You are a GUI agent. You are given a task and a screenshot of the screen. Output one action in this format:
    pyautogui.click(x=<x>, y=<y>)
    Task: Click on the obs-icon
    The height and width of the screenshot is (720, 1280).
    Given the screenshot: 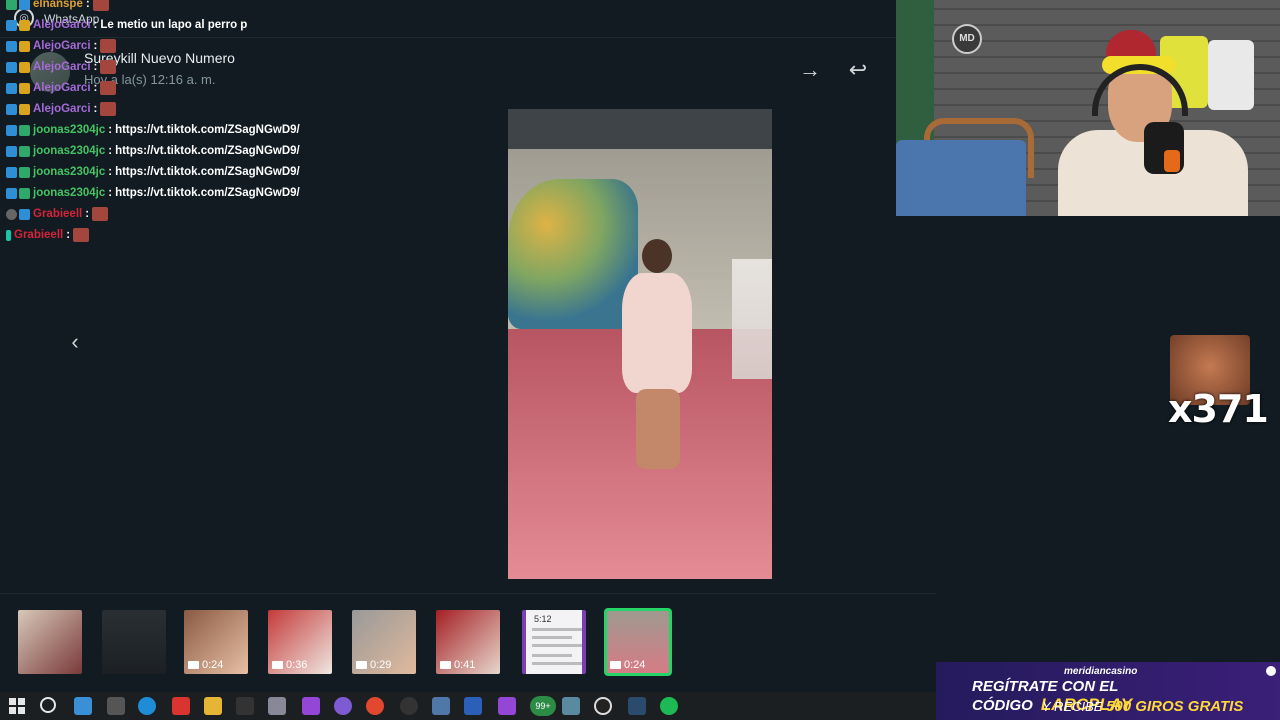 What is the action you would take?
    pyautogui.click(x=409, y=706)
    